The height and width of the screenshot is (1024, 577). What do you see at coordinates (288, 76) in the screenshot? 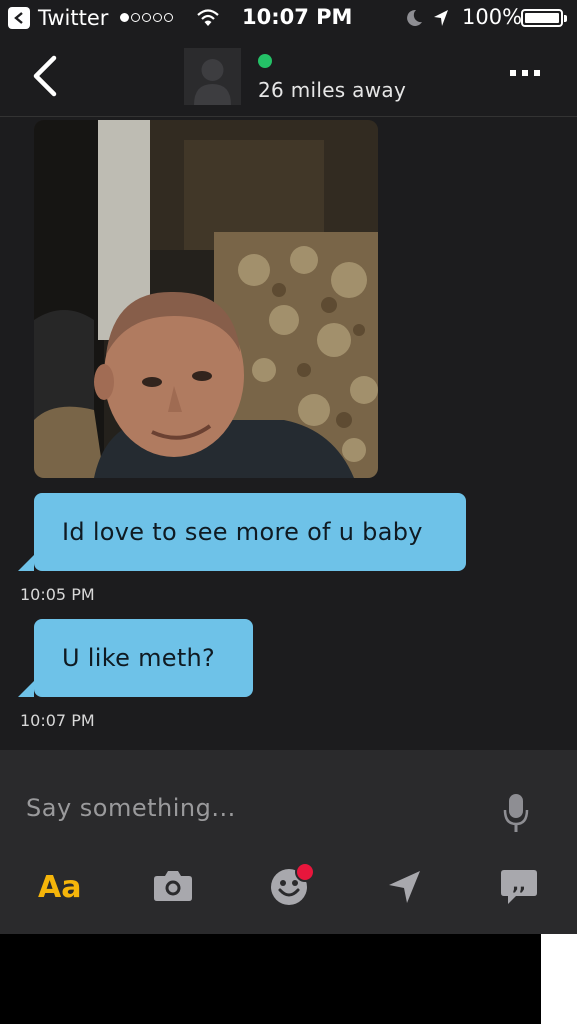
I see `chat-header: 26 miles away` at bounding box center [288, 76].